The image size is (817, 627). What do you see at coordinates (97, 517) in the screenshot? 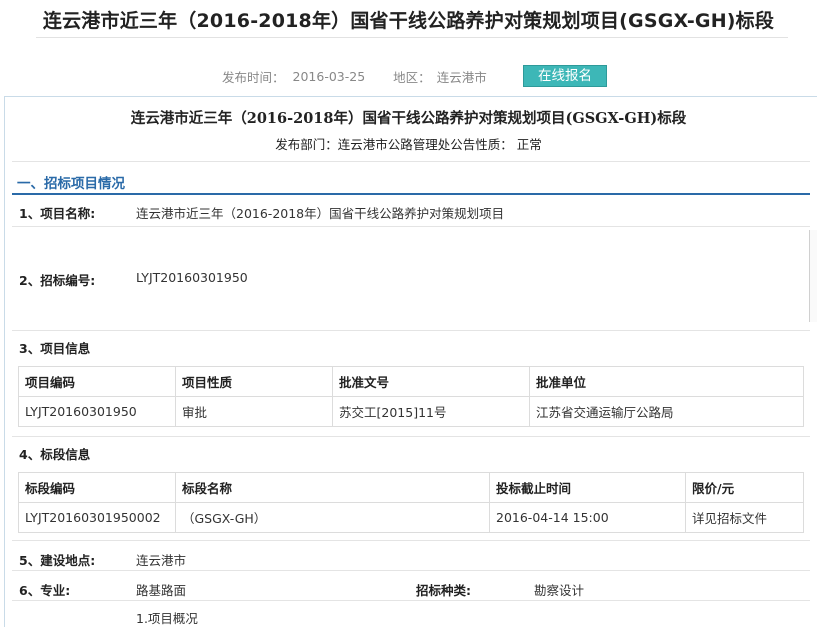
I see `table-cell: LYJT20160301950002` at bounding box center [97, 517].